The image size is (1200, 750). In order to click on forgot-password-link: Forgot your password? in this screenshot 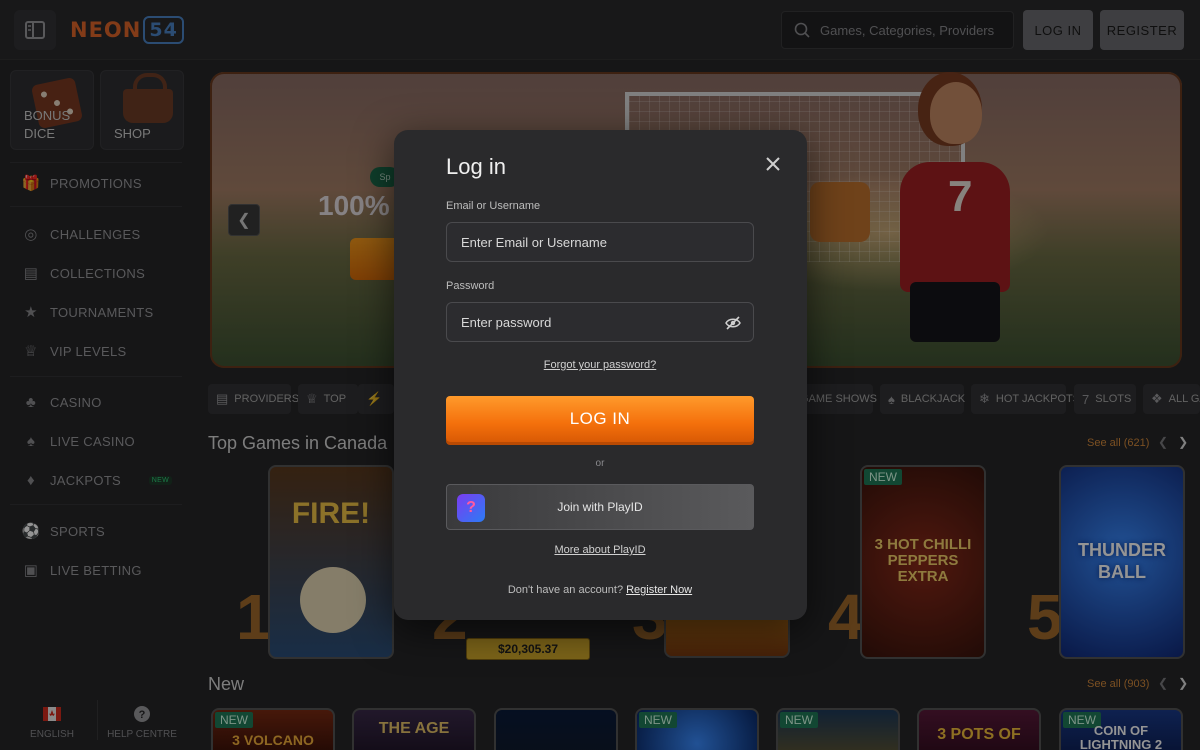, I will do `click(600, 365)`.